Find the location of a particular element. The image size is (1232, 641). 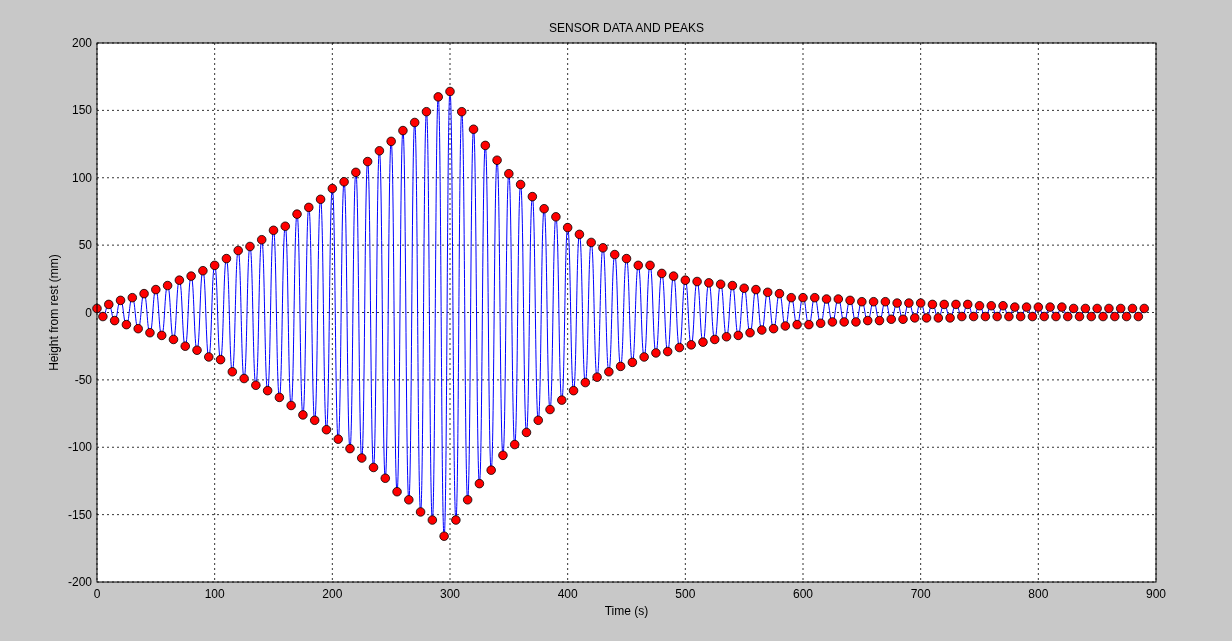

y-tick-label: 150 is located at coordinates (81, 110).